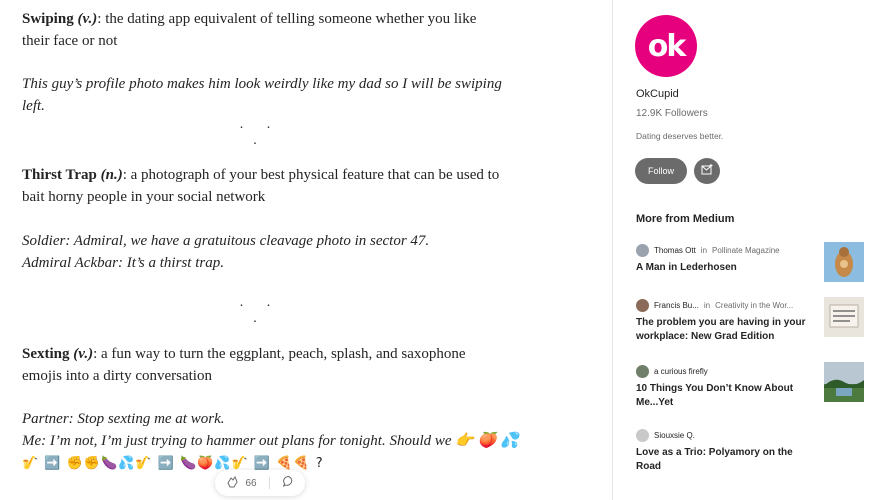 The width and height of the screenshot is (890, 500). What do you see at coordinates (680, 136) in the screenshot?
I see `publication-tagline: Dating deserves better.` at bounding box center [680, 136].